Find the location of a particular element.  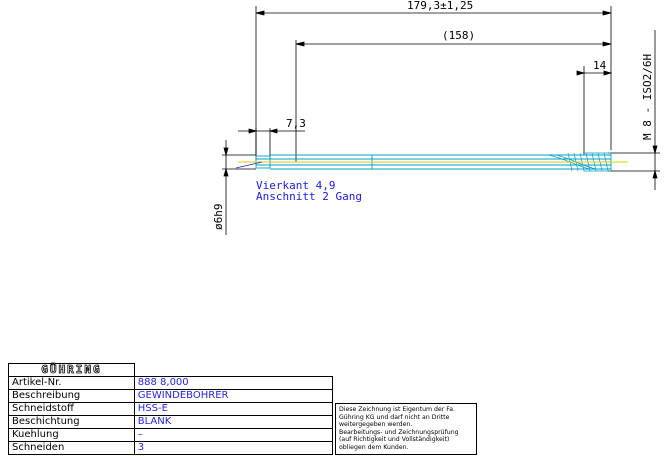

shank-diameter-dimension is located at coordinates (239, 187).